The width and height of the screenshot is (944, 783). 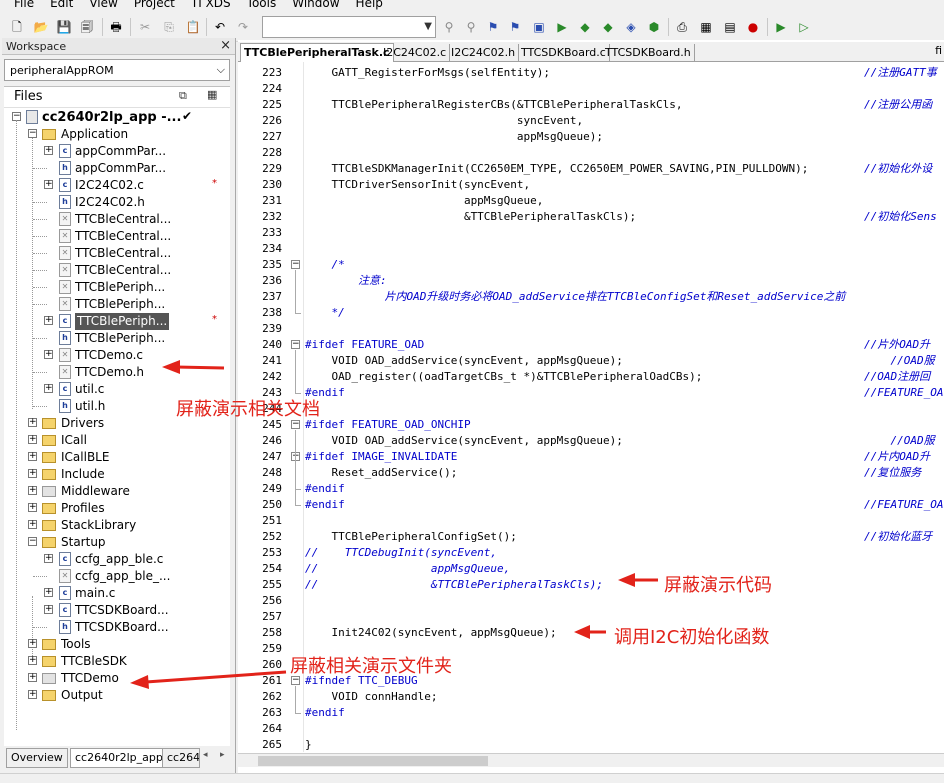 I want to click on arrow-i2c-head, so click(x=582, y=632).